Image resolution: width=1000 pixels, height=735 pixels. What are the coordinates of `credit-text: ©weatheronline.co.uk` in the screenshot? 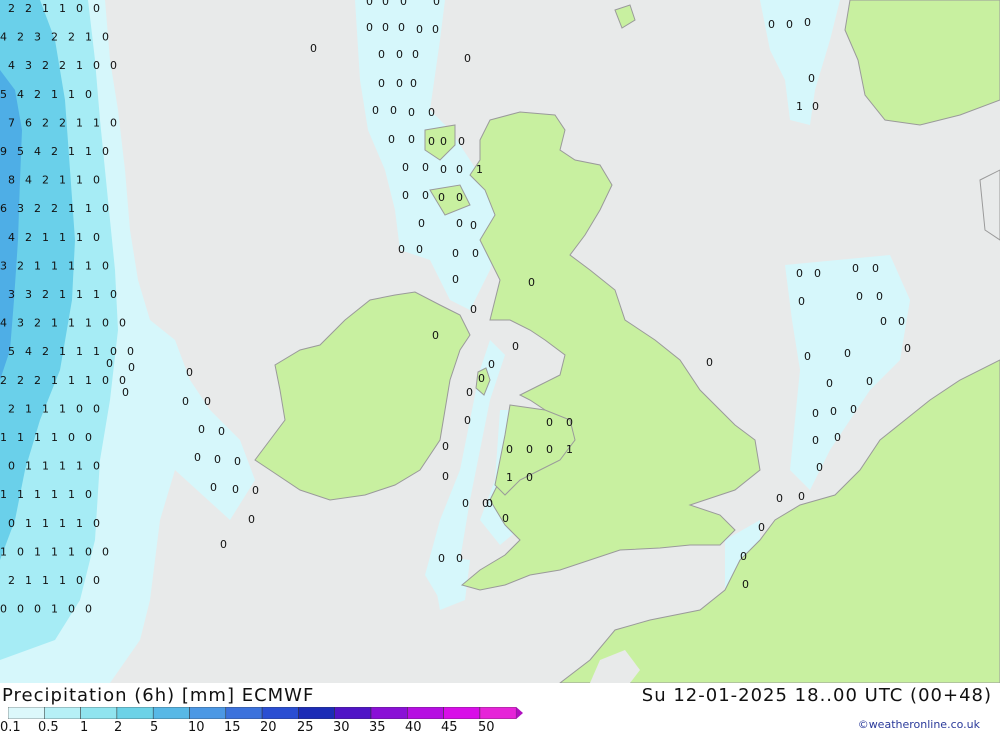 It's located at (919, 724).